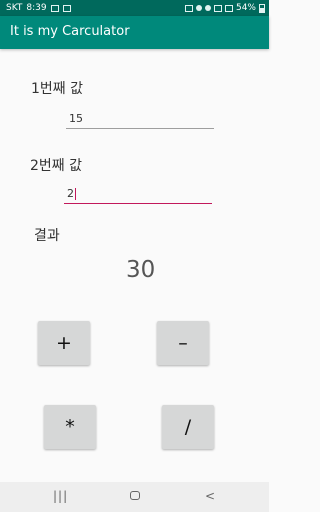  Describe the element at coordinates (138, 195) in the screenshot. I see `second-value-input: 2` at that location.